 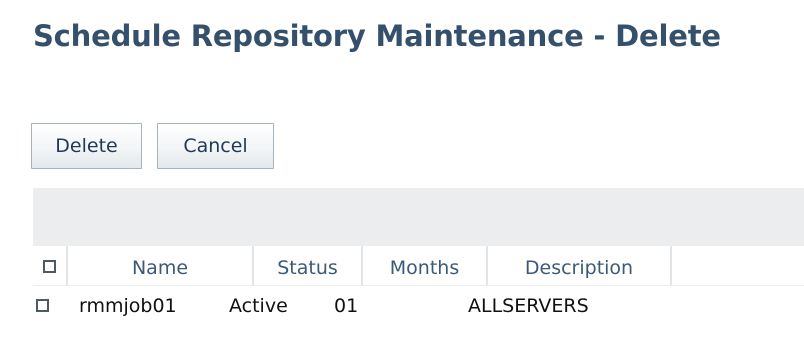 I want to click on page-title: Schedule Repository Maintenance - Delete, so click(x=377, y=36).